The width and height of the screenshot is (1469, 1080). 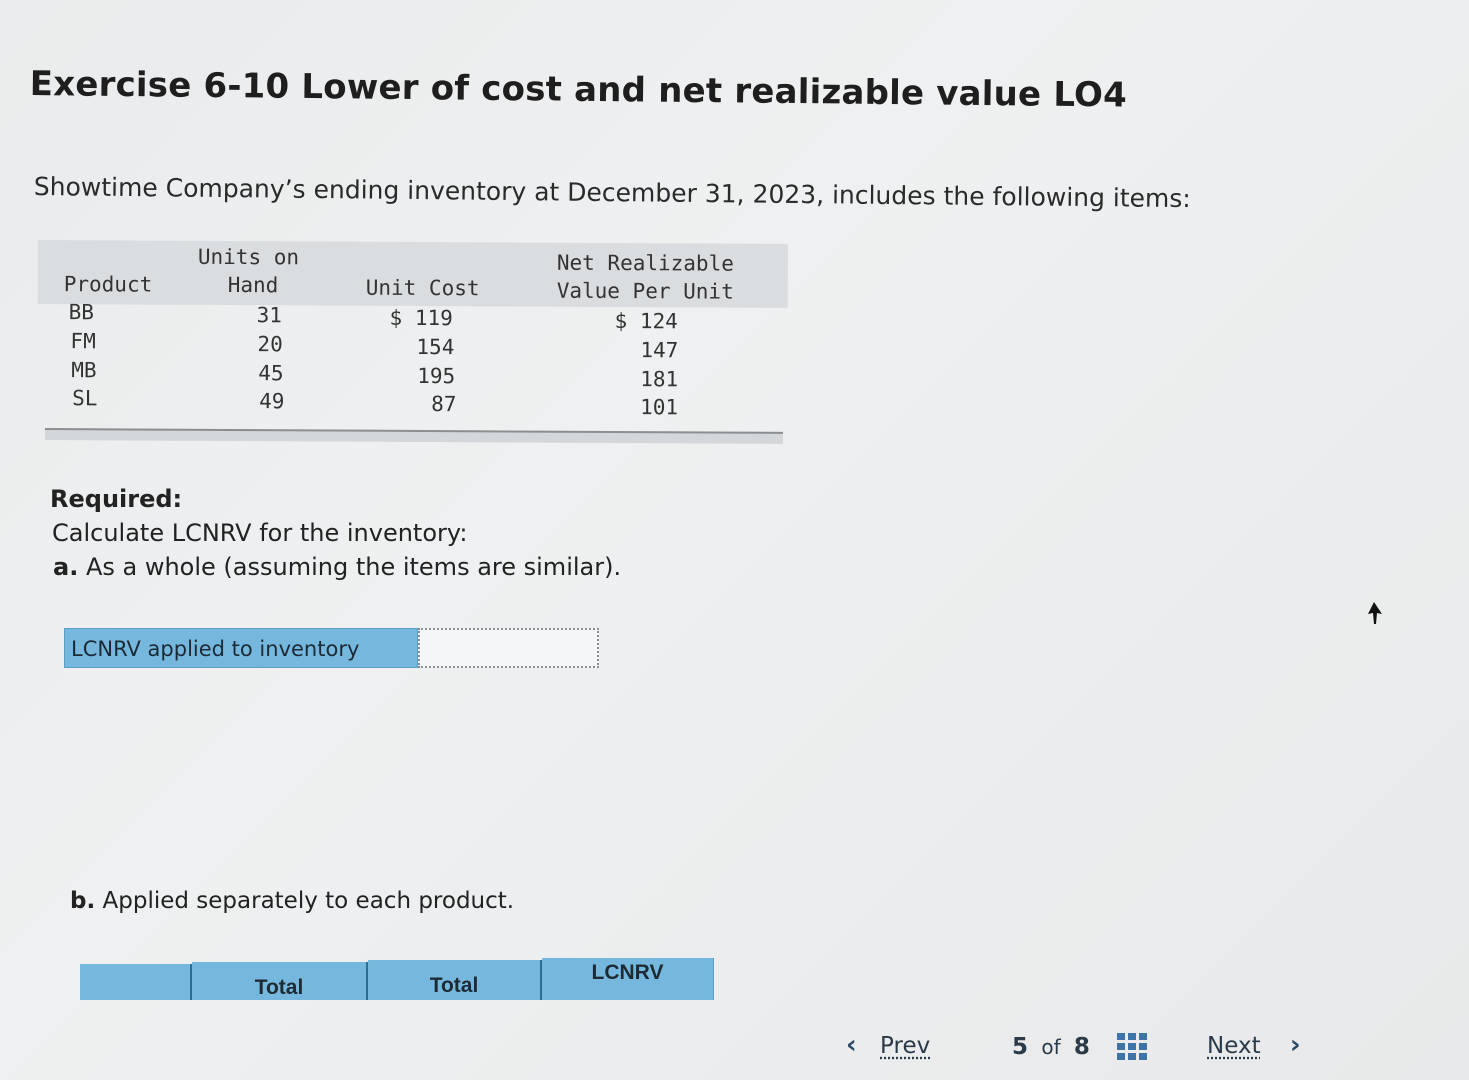 What do you see at coordinates (1081, 1047) in the screenshot?
I see `page-total: 8` at bounding box center [1081, 1047].